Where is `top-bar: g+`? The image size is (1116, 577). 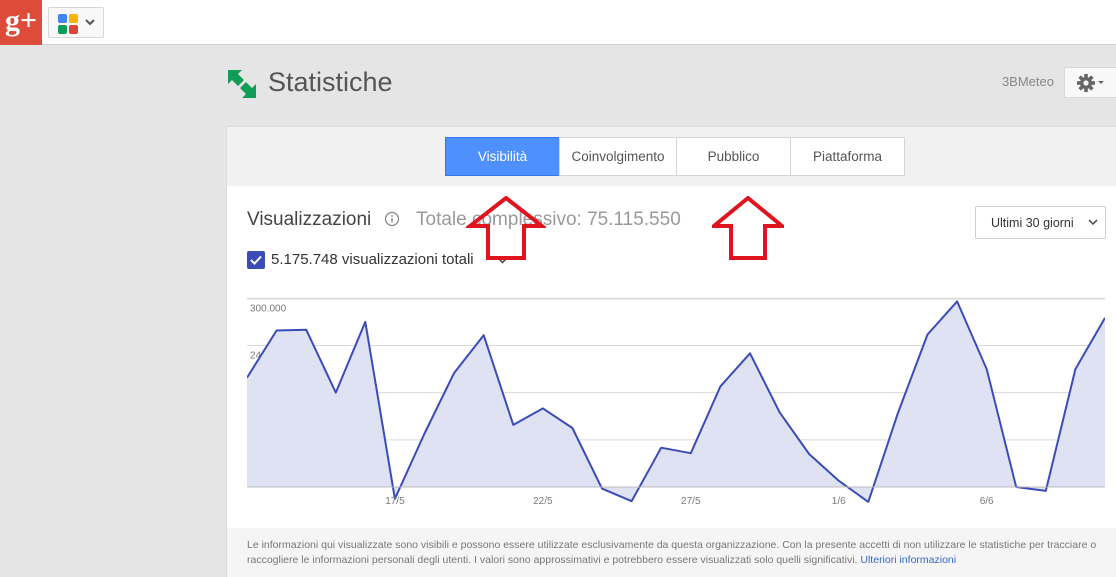 top-bar: g+ is located at coordinates (558, 22).